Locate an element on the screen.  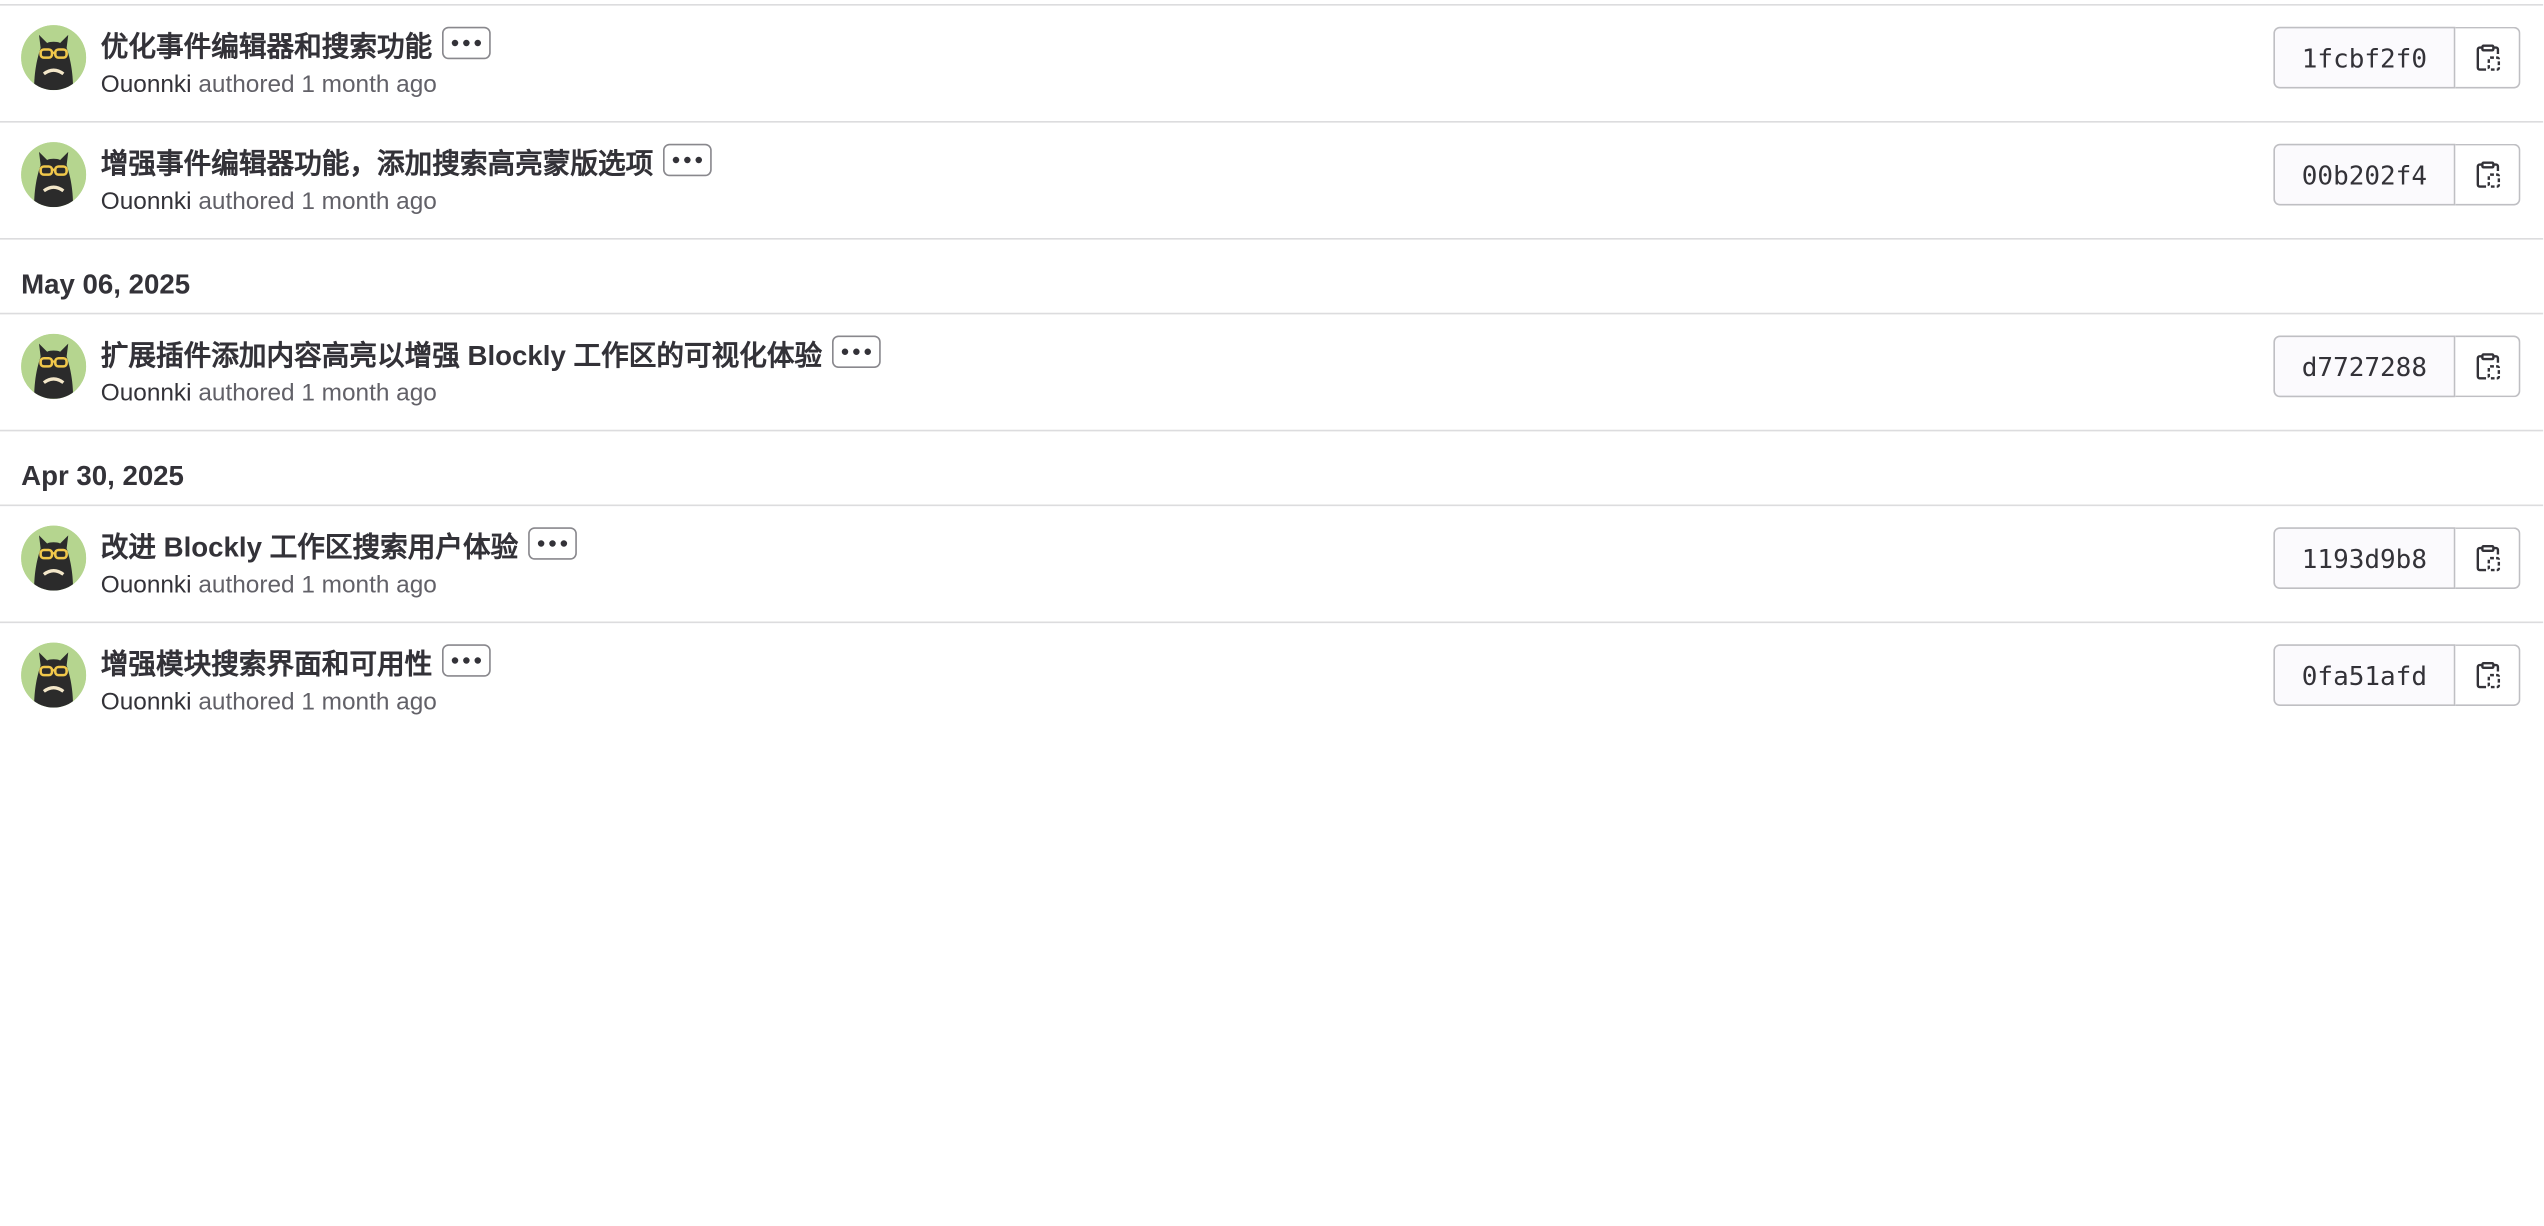
date-header: Apr 30, 2025 is located at coordinates (1272, 469).